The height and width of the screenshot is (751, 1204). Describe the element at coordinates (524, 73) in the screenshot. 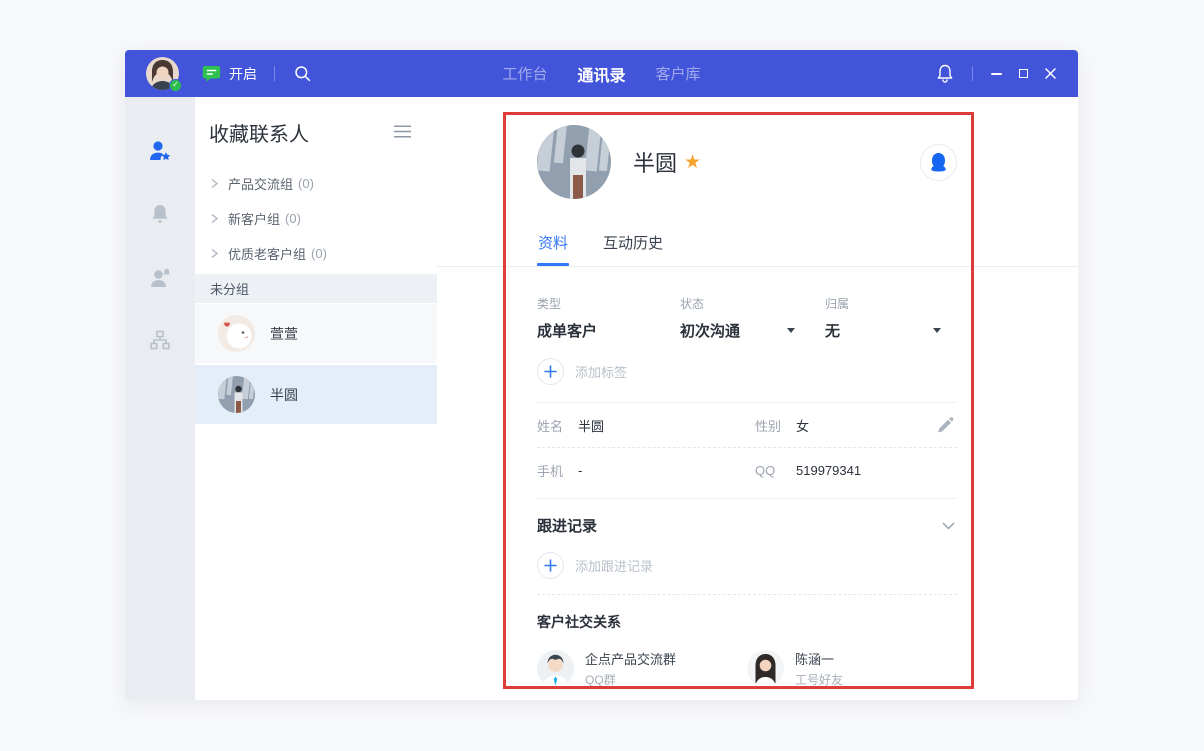

I see `nav-tab-workbench: 工作台` at that location.